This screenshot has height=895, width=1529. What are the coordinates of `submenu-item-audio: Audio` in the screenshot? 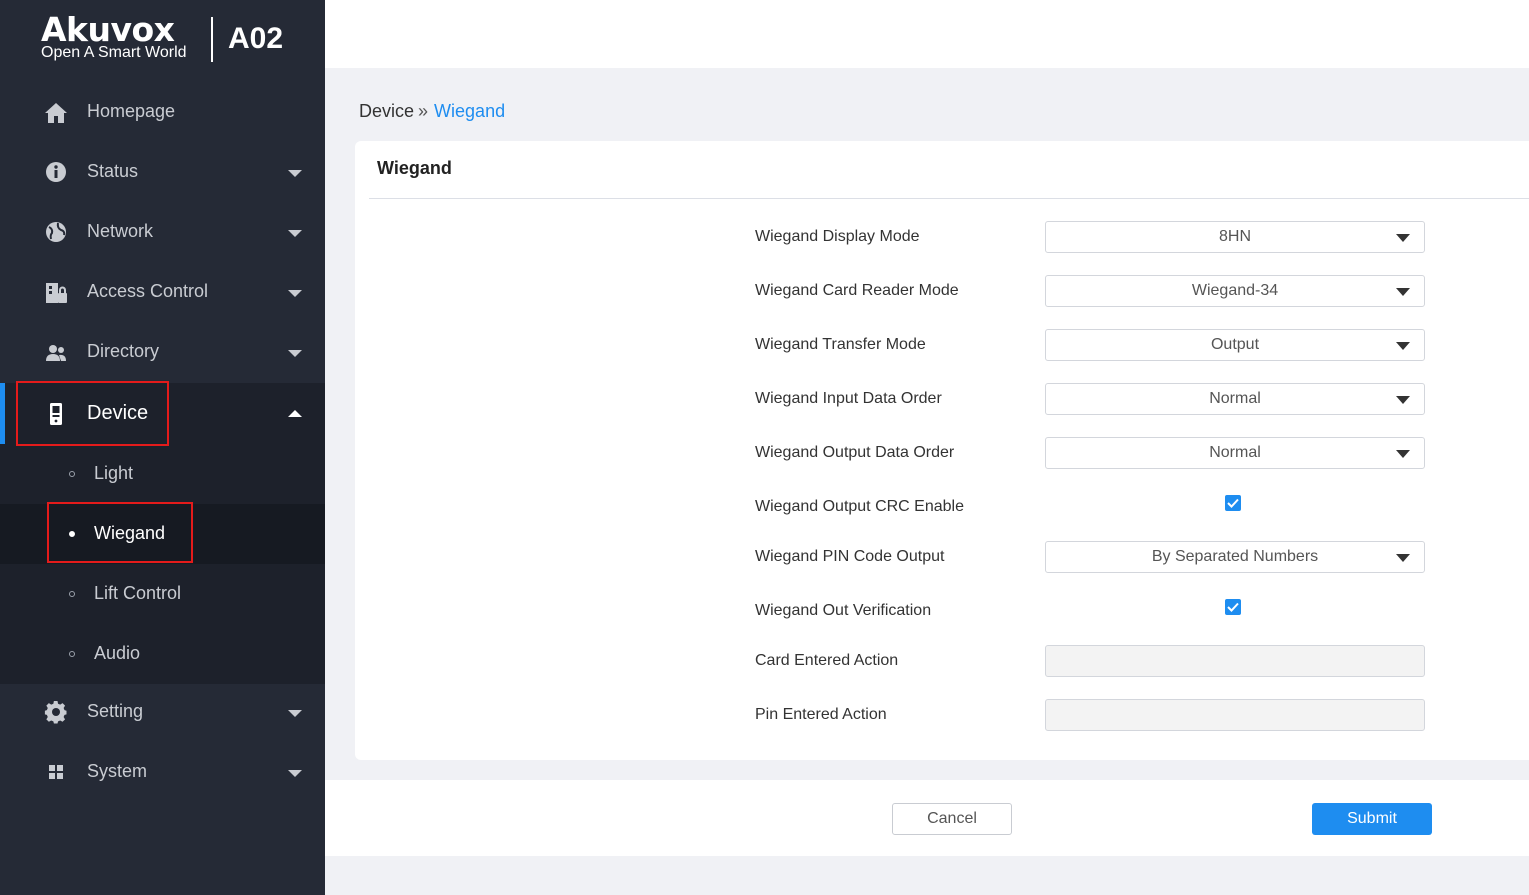 It's located at (162, 654).